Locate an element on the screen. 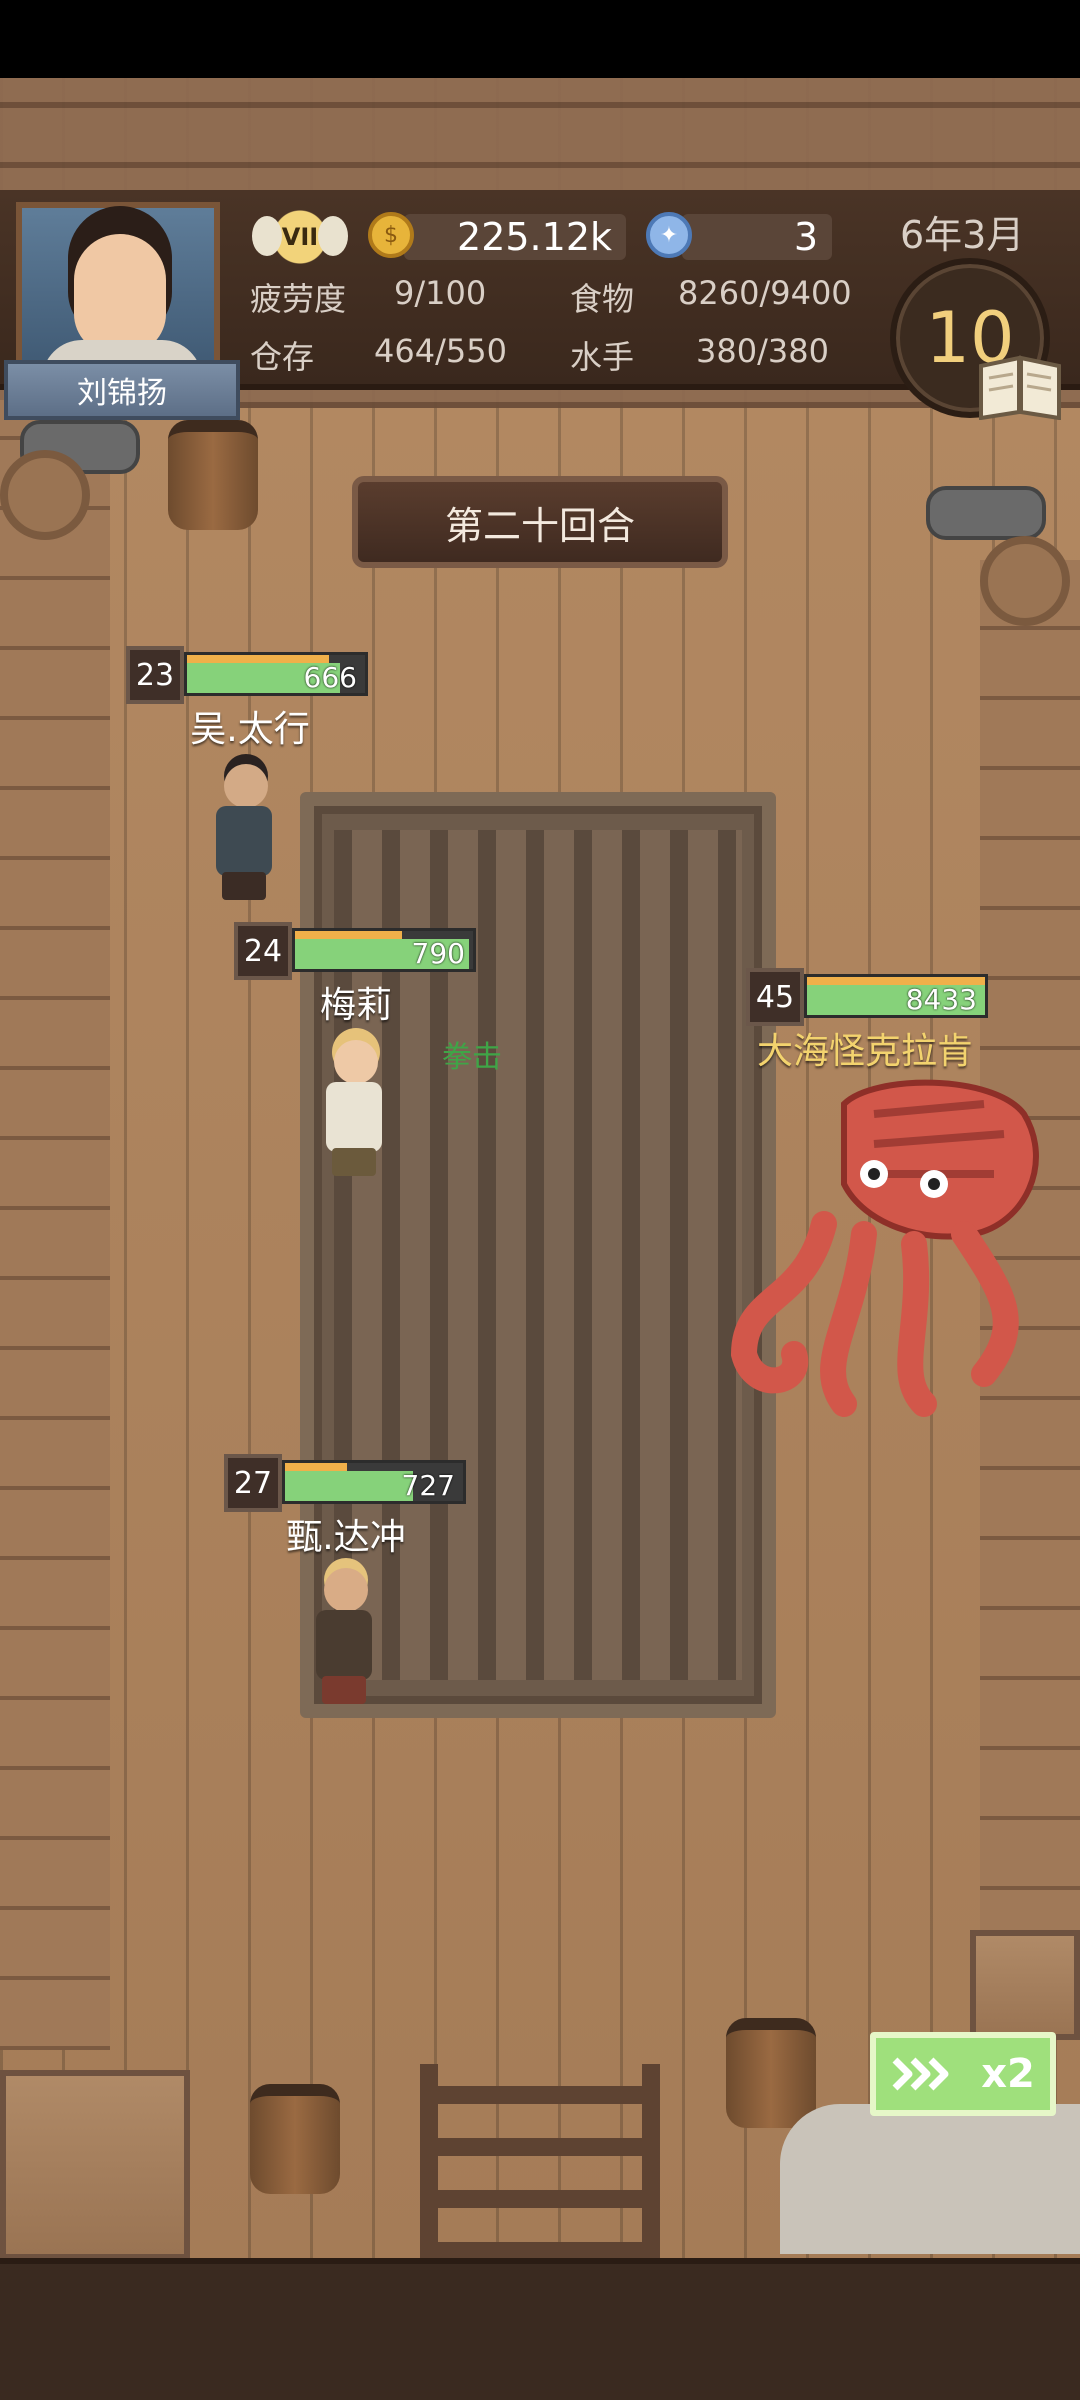 Image resolution: width=1080 pixels, height=2400 pixels. enemy-name: 大海怪克拉肯 is located at coordinates (864, 1051).